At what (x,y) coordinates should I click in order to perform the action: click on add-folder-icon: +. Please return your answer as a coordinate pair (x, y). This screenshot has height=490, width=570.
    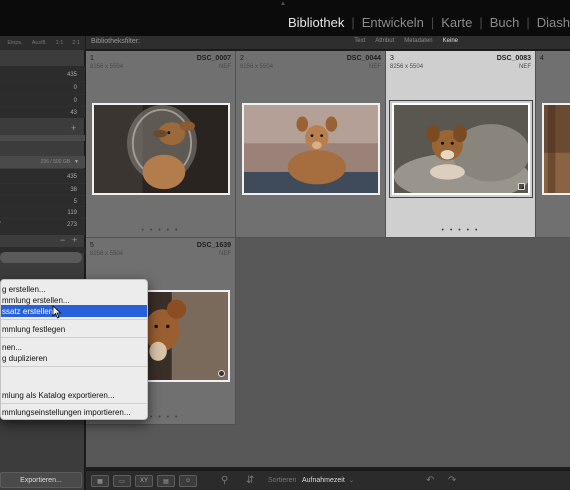
    Looking at the image, I should click on (73, 128).